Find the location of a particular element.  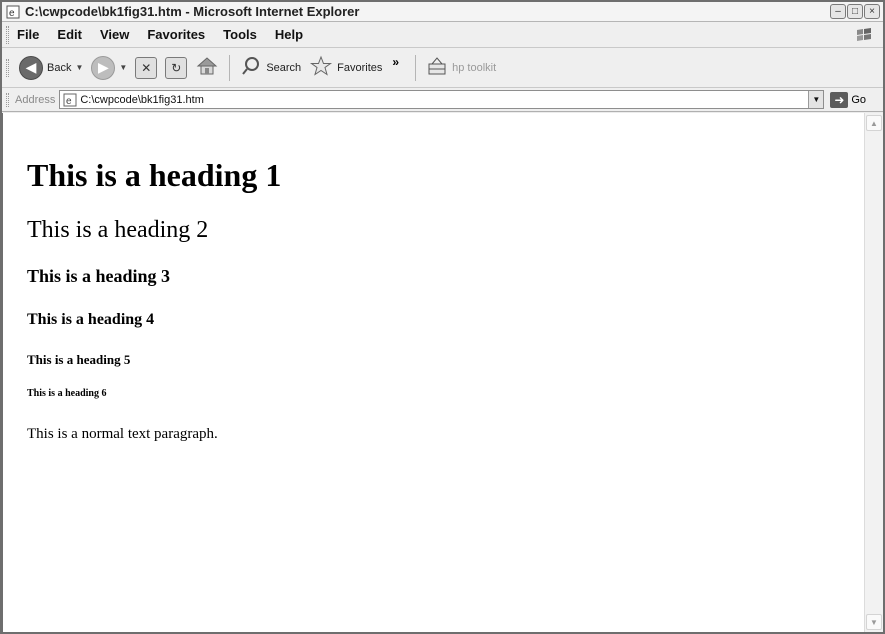

forward-button: ▶ ▼ is located at coordinates (109, 68).